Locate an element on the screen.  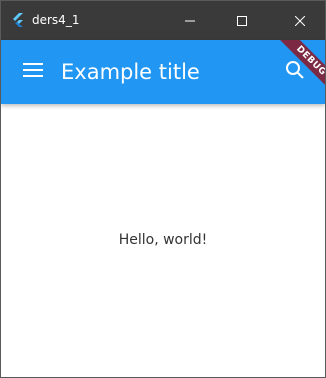
window-title: ders4_1 is located at coordinates (56, 20).